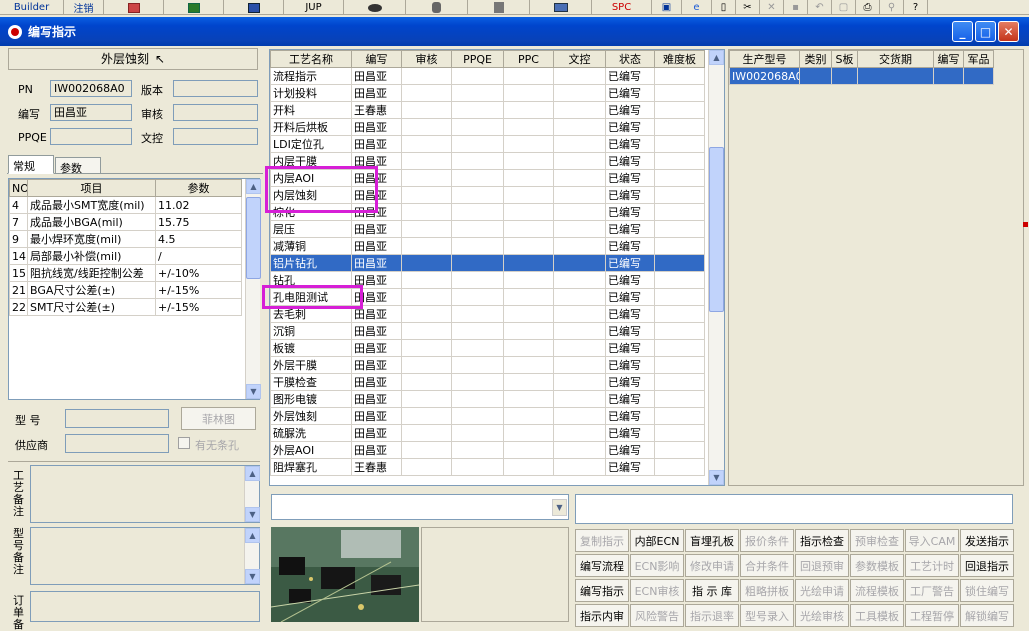 This screenshot has width=1029, height=631. What do you see at coordinates (437, 7) in the screenshot?
I see `database-icon` at bounding box center [437, 7].